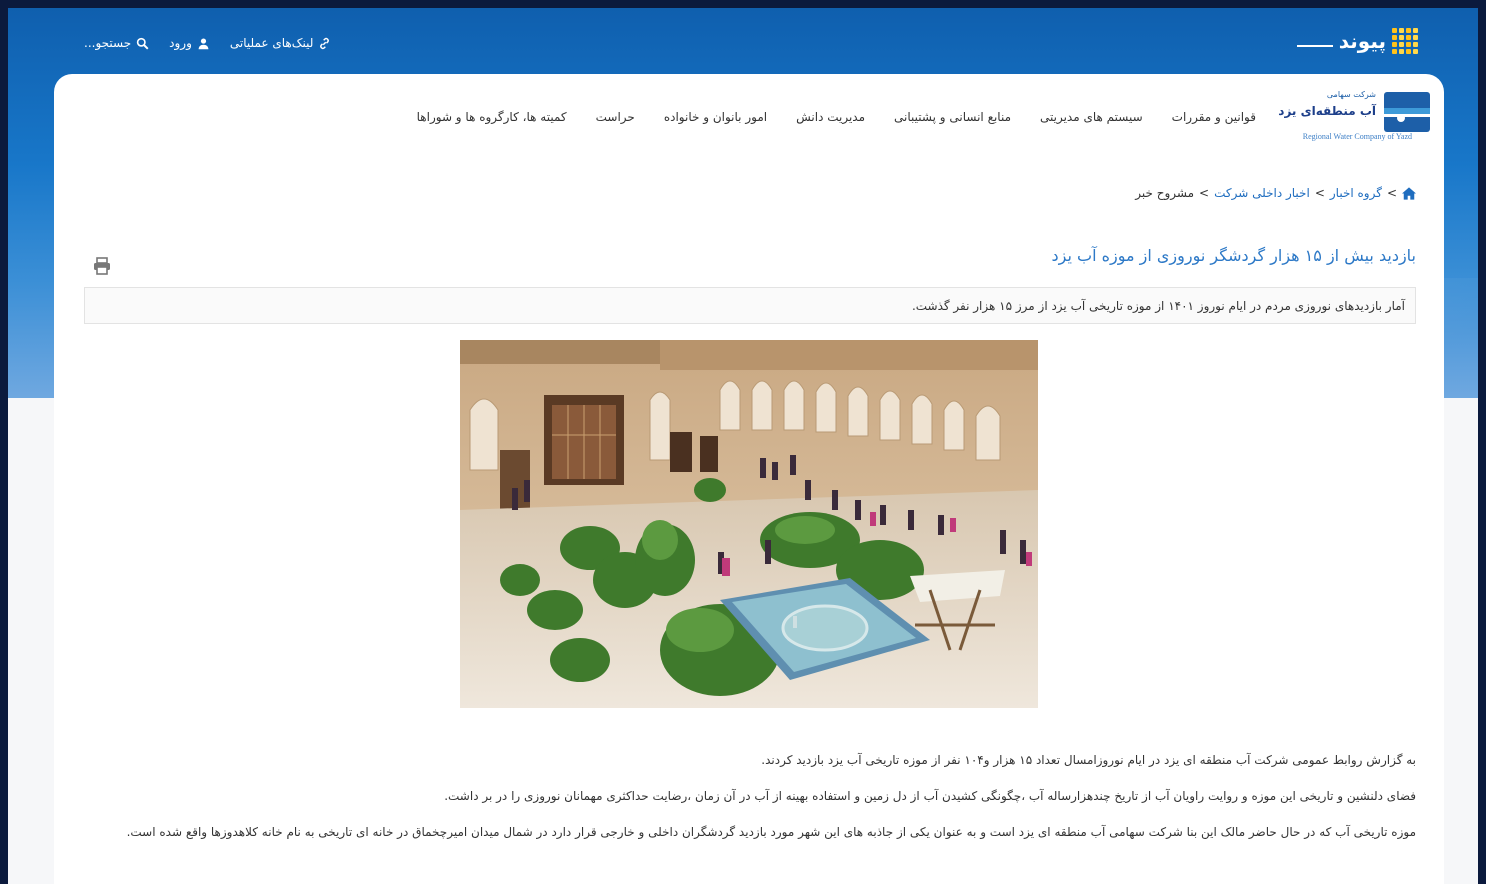 The height and width of the screenshot is (884, 1486). Describe the element at coordinates (1357, 136) in the screenshot. I see `logo-english-text: Regional Water Company of Yazd` at that location.